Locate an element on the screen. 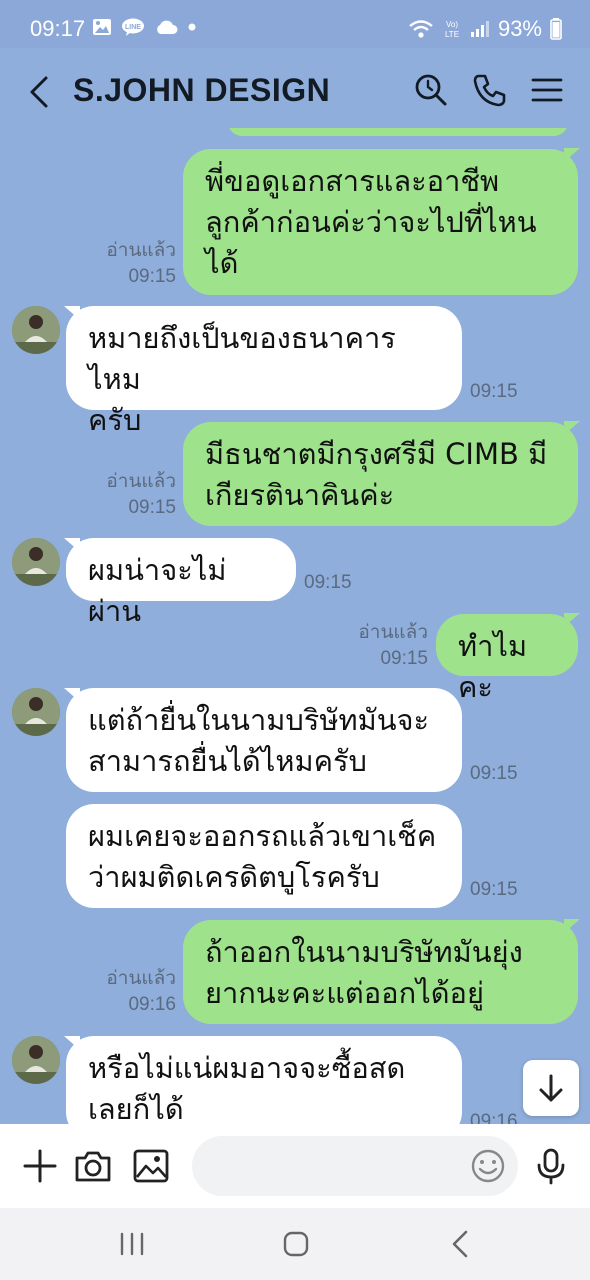 Image resolution: width=590 pixels, height=1280 pixels. status-time: 09:17 is located at coordinates (58, 28).